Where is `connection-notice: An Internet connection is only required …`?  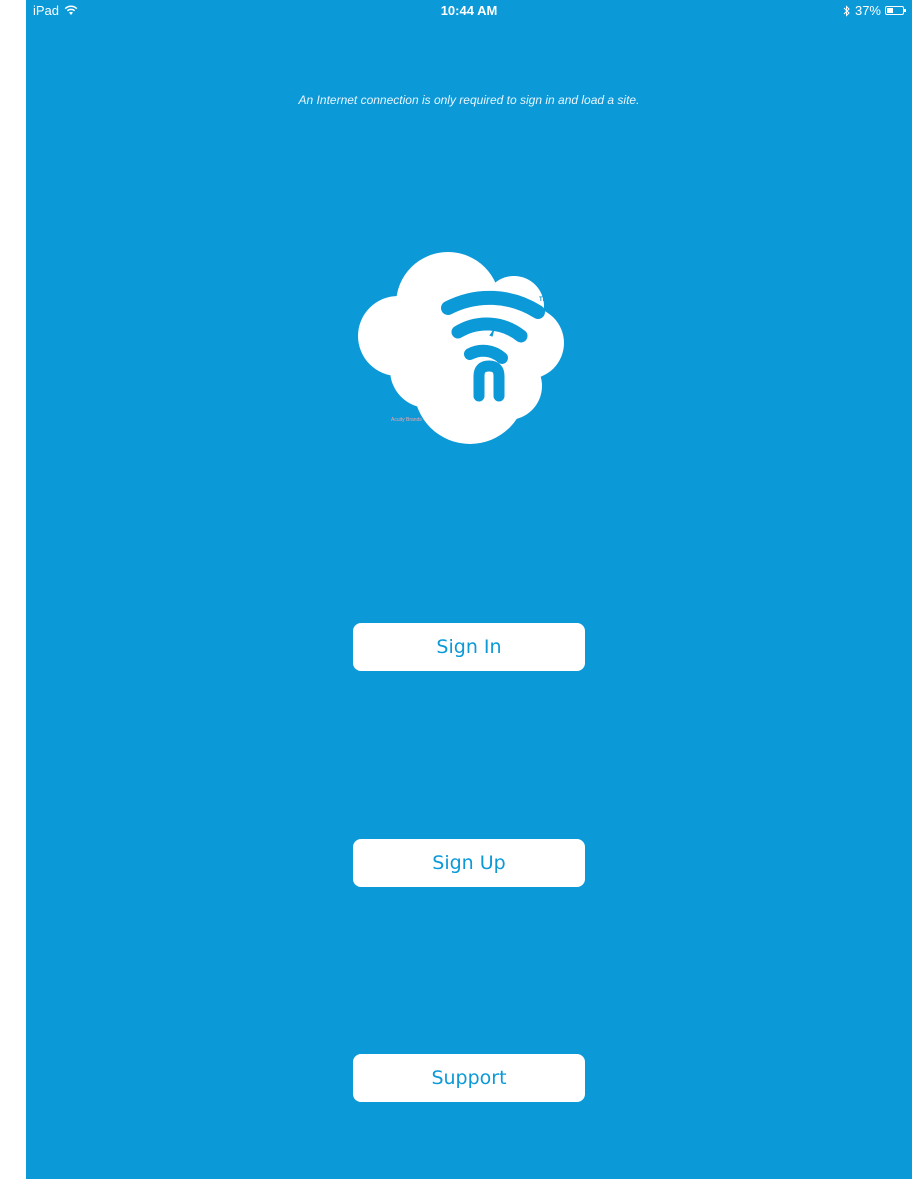
connection-notice: An Internet connection is only required … is located at coordinates (469, 100).